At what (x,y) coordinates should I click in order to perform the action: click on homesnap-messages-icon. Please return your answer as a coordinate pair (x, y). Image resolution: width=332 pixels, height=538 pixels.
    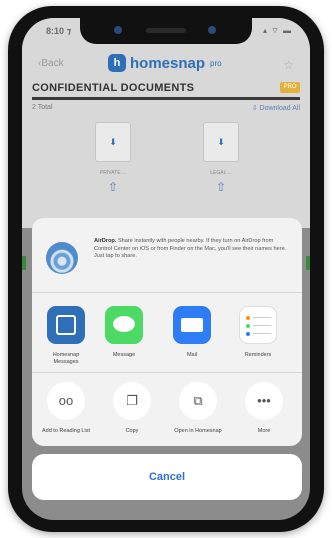
    Looking at the image, I should click on (66, 325).